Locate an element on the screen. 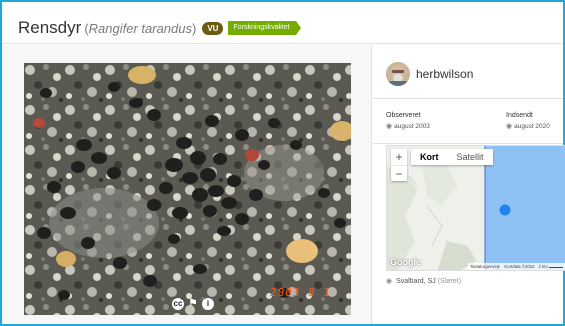  submitted-value-row: ◉ august 2020 is located at coordinates (528, 126).